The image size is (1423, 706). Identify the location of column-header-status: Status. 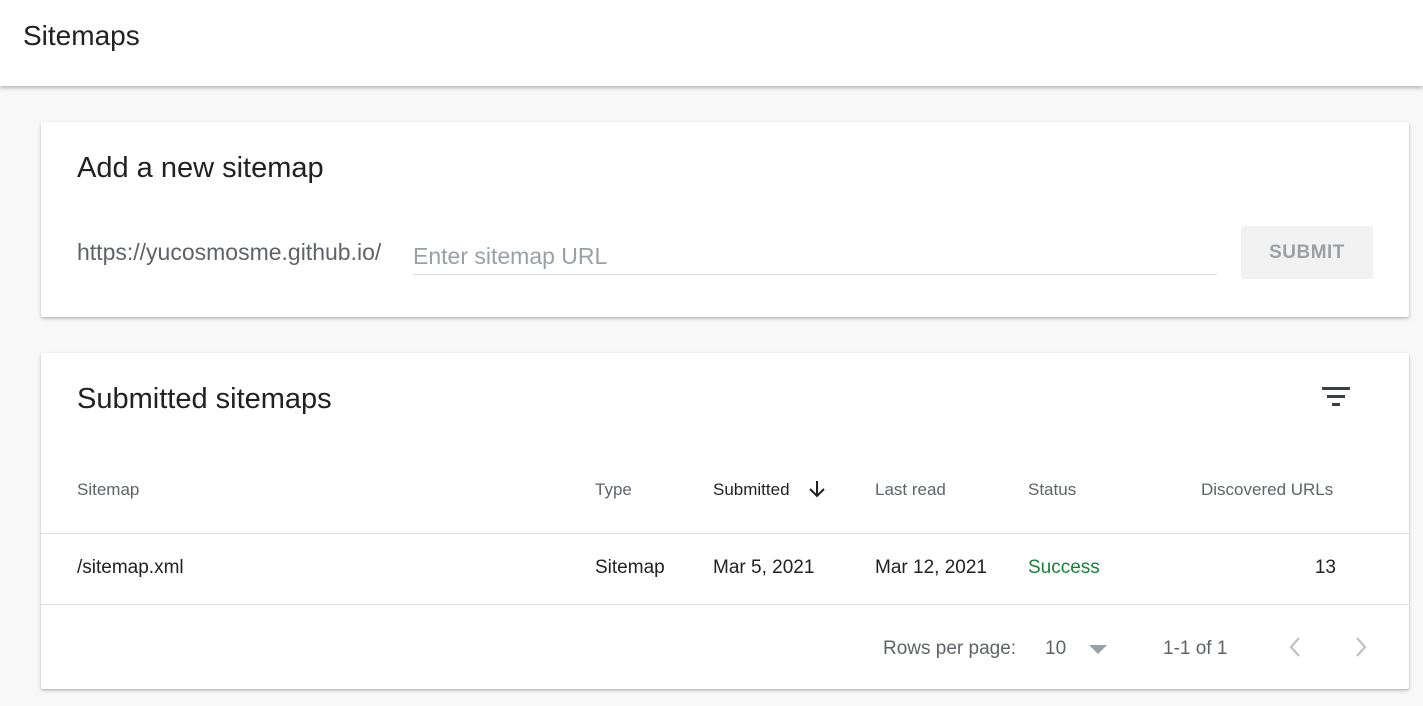
(1052, 490).